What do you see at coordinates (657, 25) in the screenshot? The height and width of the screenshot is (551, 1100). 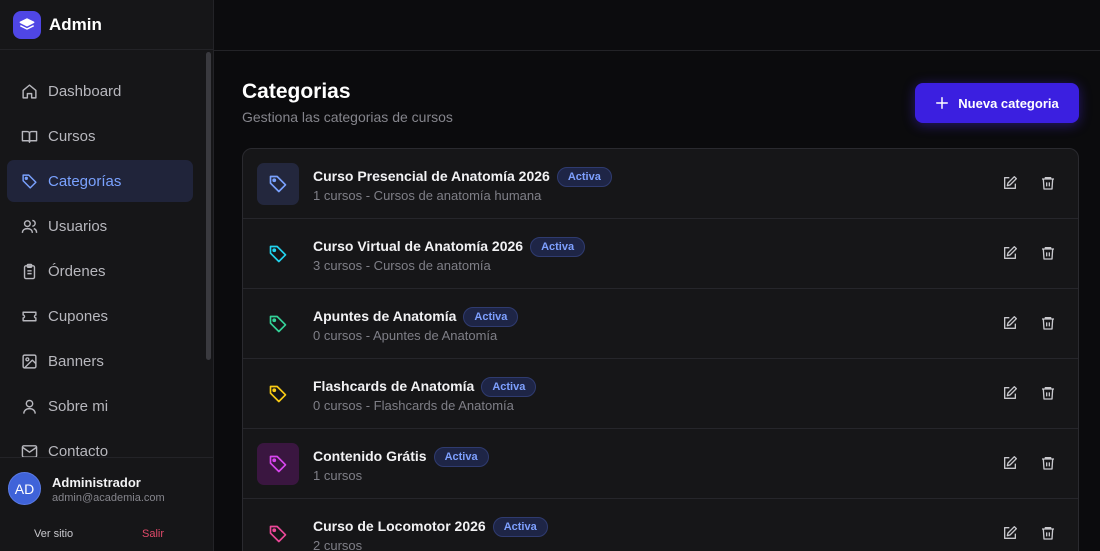 I see `topbar` at bounding box center [657, 25].